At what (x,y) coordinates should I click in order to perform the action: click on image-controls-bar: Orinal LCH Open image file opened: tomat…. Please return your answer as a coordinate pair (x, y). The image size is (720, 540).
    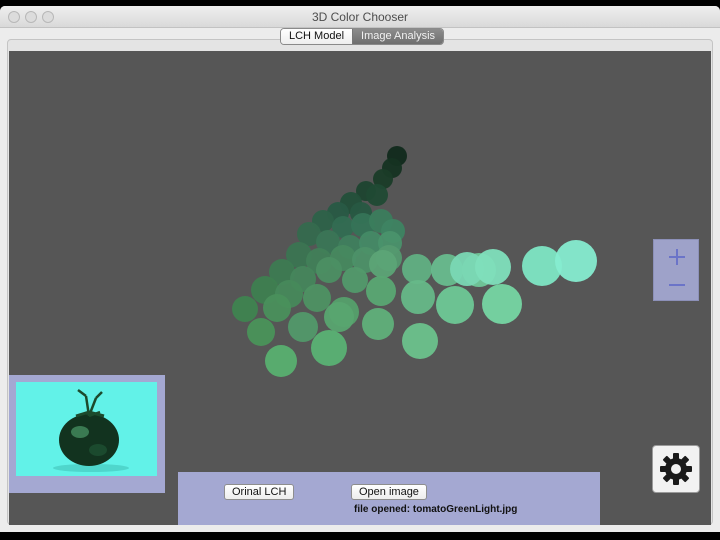
    Looking at the image, I should click on (389, 498).